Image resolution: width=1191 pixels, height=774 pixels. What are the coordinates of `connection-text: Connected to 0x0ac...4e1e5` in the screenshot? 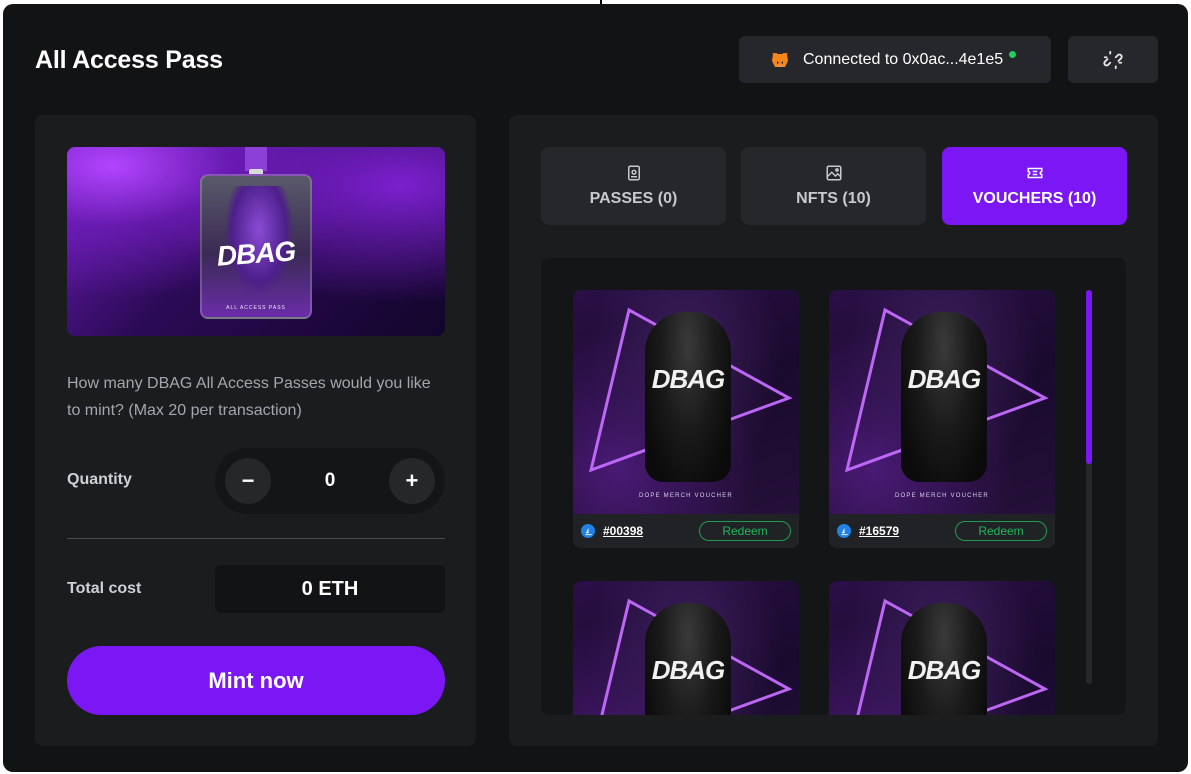 It's located at (903, 59).